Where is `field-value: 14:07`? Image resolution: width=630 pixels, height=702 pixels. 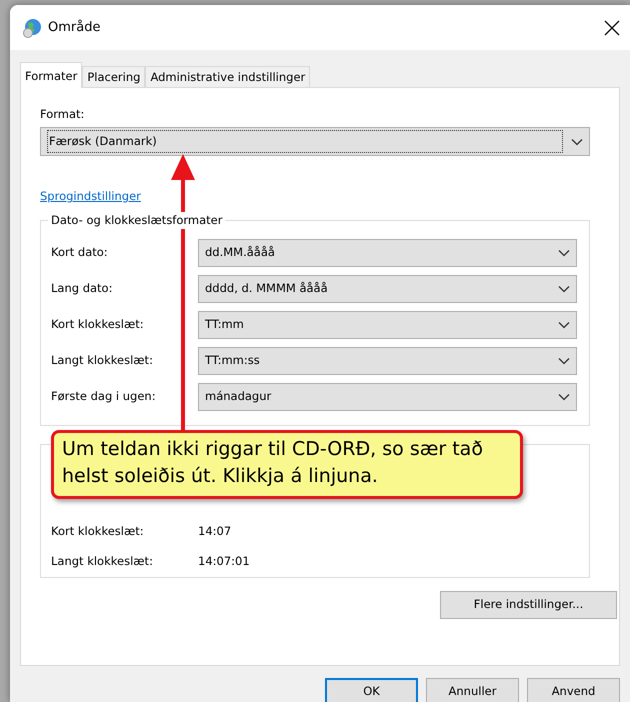 field-value: 14:07 is located at coordinates (215, 531).